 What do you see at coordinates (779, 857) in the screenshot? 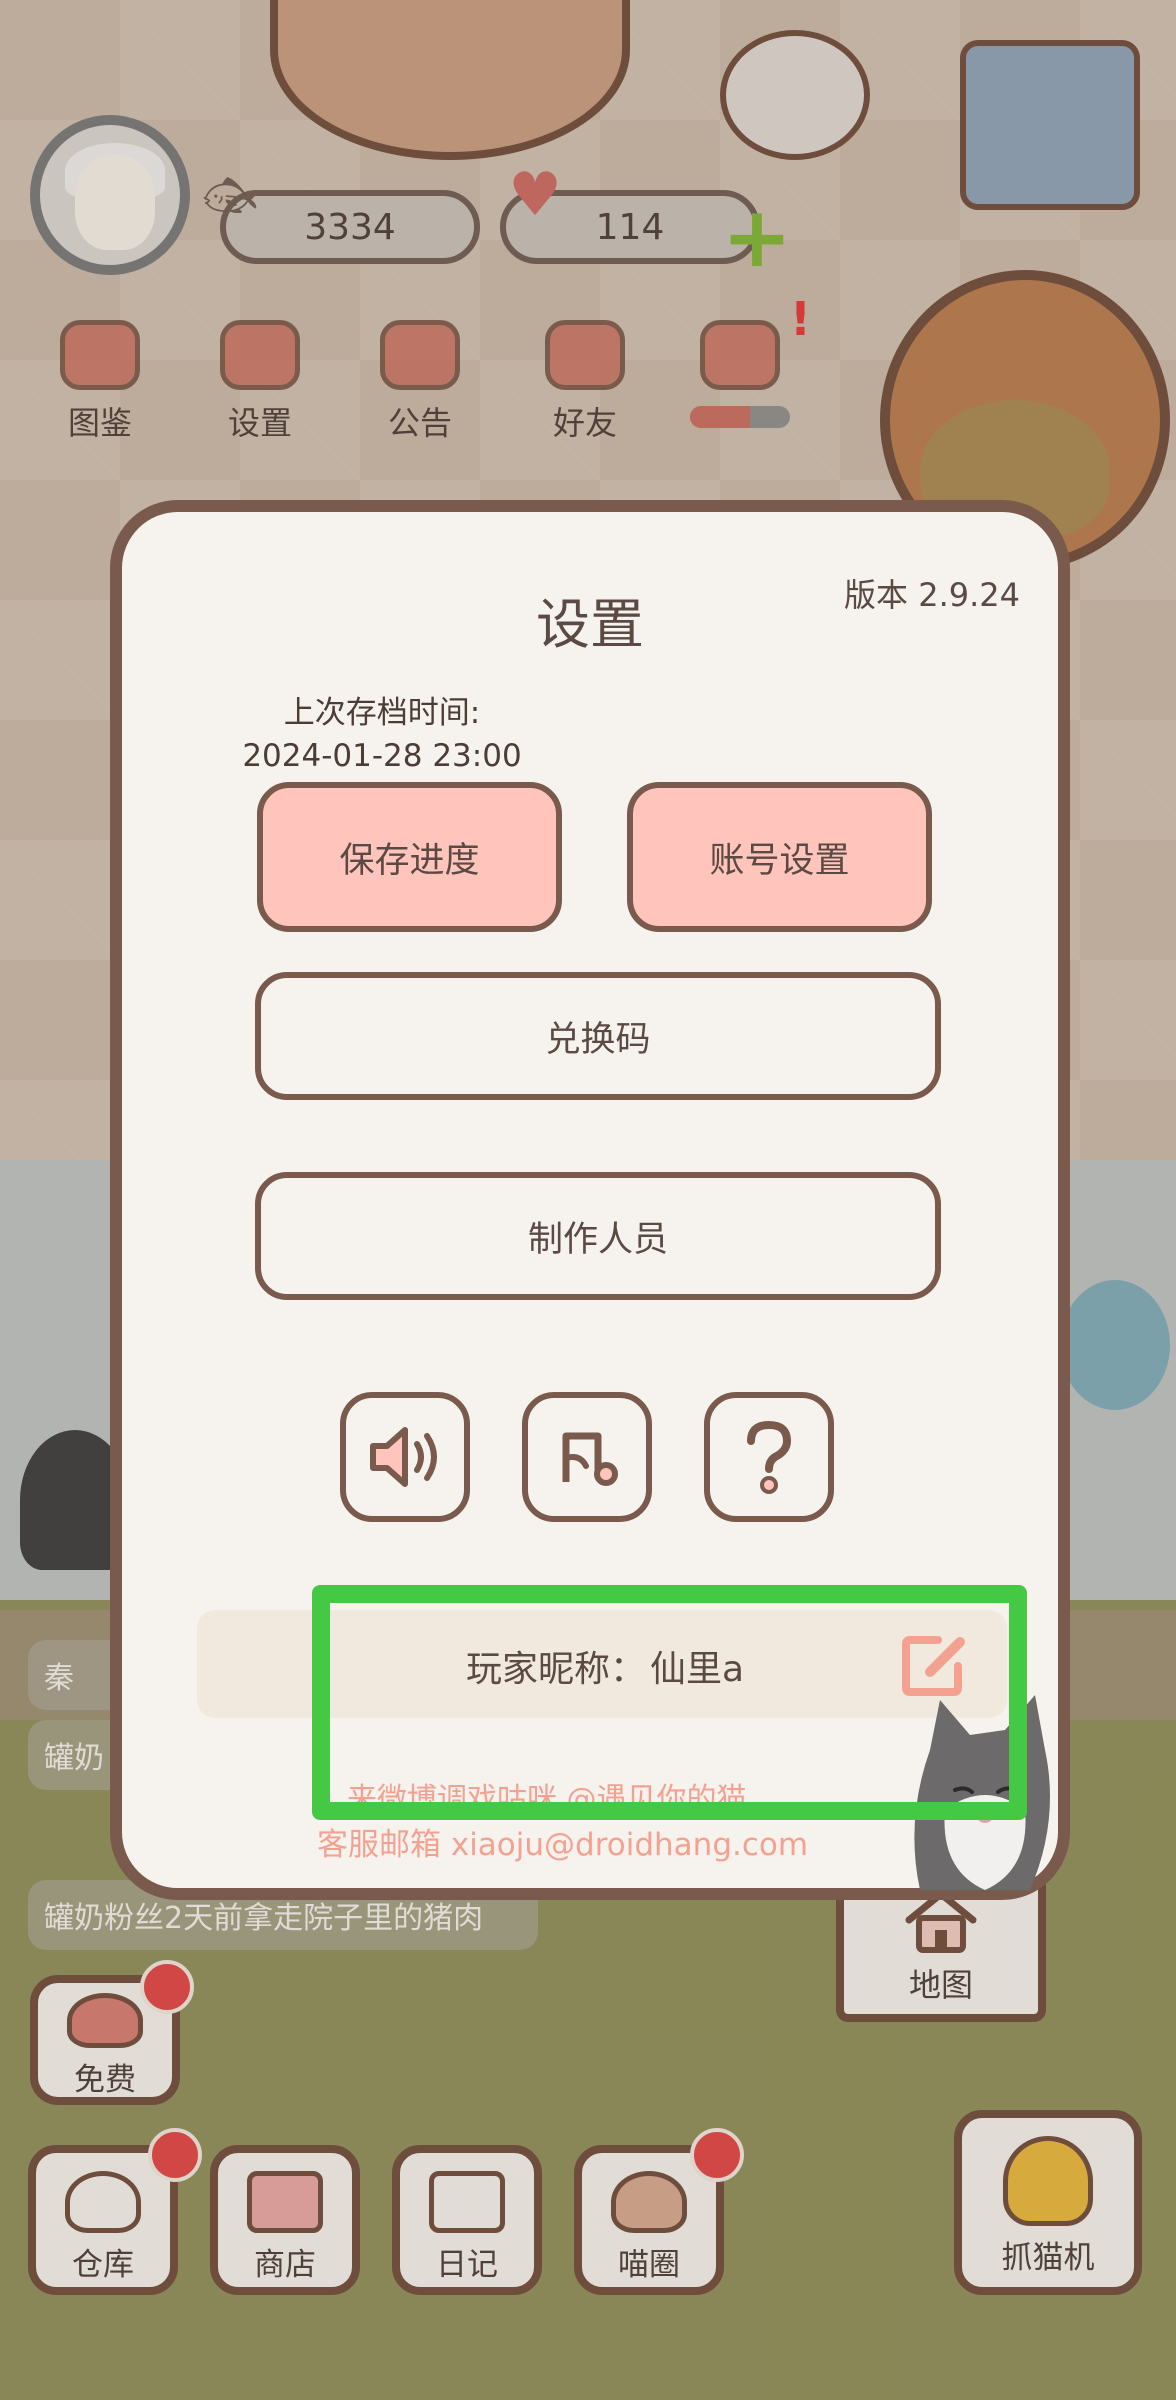
I see `account-settings-button: 账号设置` at bounding box center [779, 857].